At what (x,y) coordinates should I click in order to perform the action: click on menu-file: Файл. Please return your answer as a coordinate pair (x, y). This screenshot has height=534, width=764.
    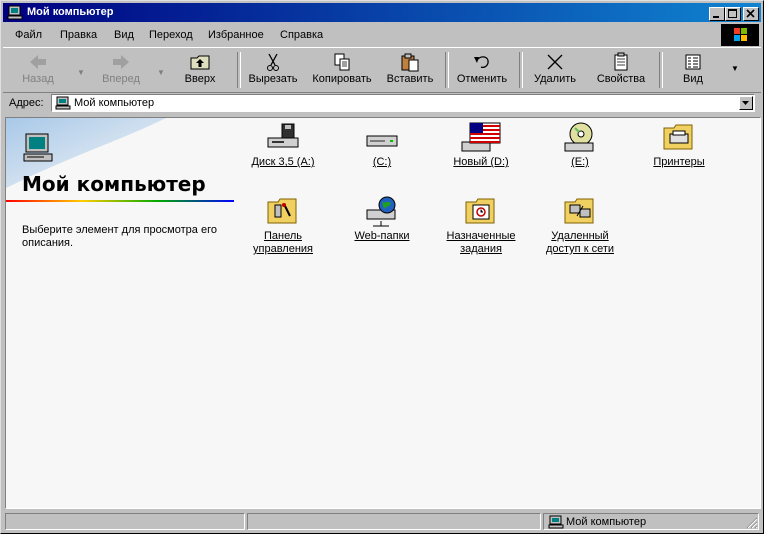
    Looking at the image, I should click on (28, 35).